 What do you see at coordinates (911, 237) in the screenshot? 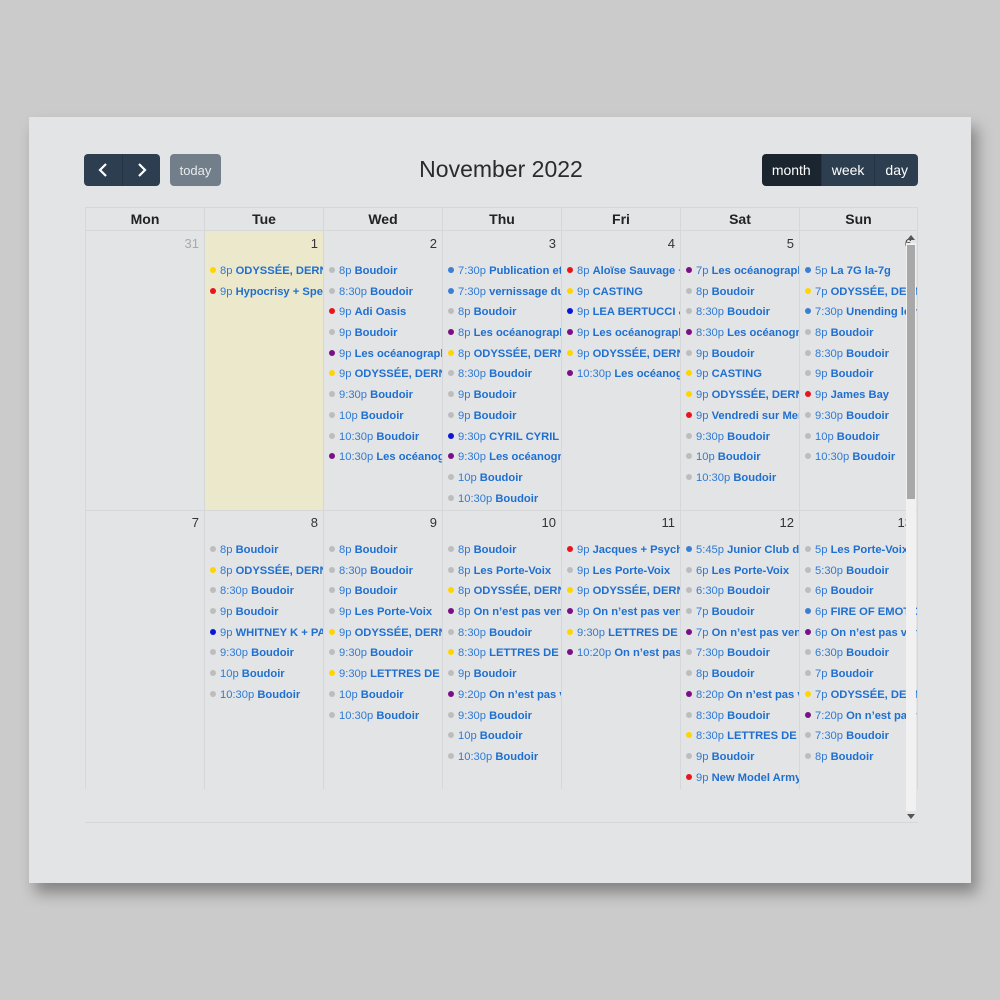
I see `scroll-up-arrow-icon` at bounding box center [911, 237].